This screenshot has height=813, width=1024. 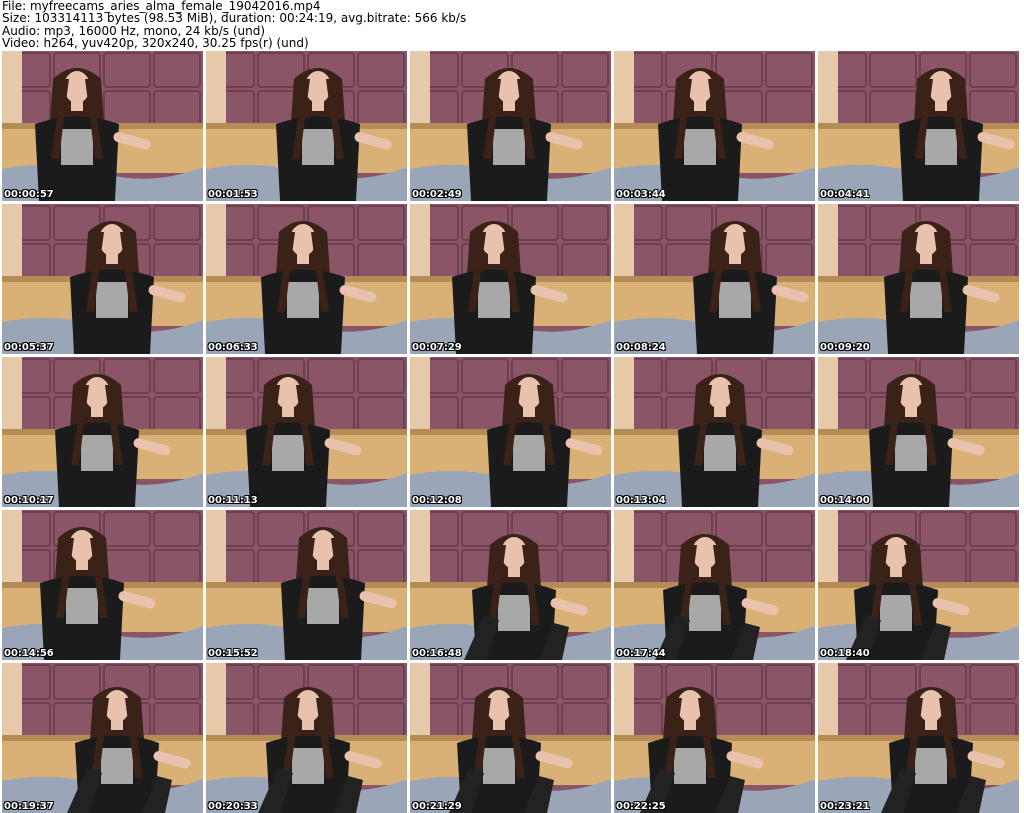 I want to click on thumbnail-timestamp: 00:22:25, so click(x=641, y=806).